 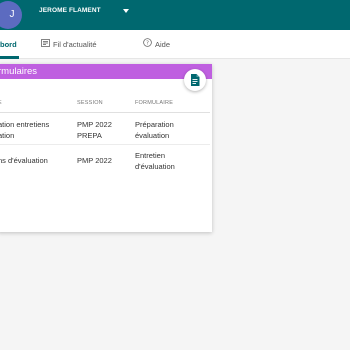 I want to click on table-divider, so click(x=105, y=112).